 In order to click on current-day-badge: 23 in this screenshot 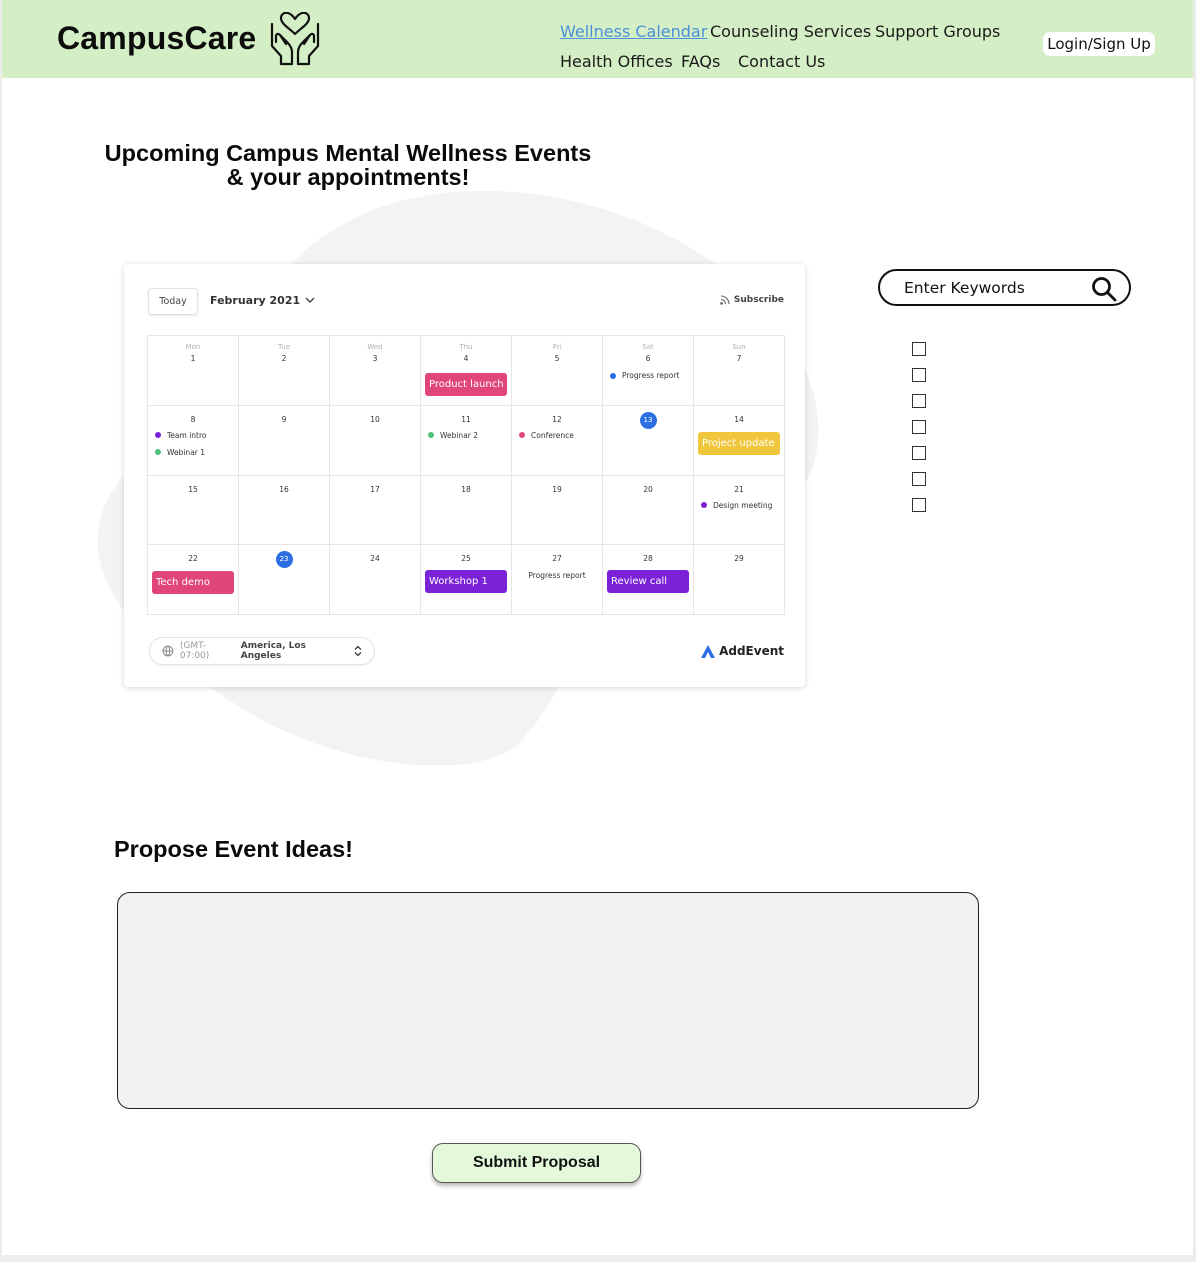, I will do `click(284, 560)`.